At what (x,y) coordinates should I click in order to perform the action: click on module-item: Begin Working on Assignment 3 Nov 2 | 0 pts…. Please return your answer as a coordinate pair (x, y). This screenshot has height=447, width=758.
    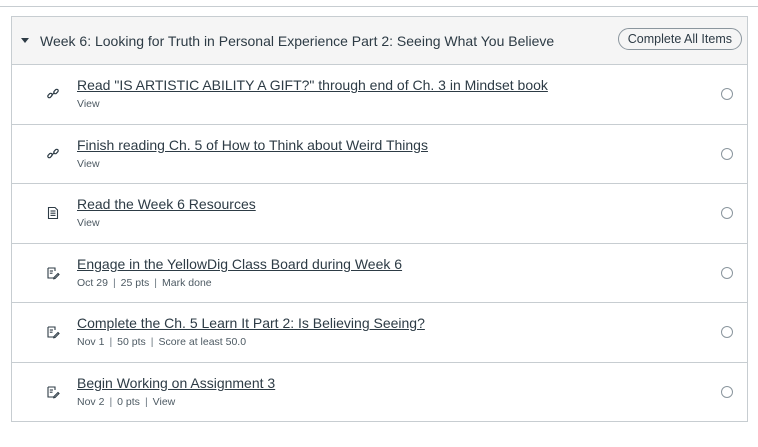
    Looking at the image, I should click on (379, 393).